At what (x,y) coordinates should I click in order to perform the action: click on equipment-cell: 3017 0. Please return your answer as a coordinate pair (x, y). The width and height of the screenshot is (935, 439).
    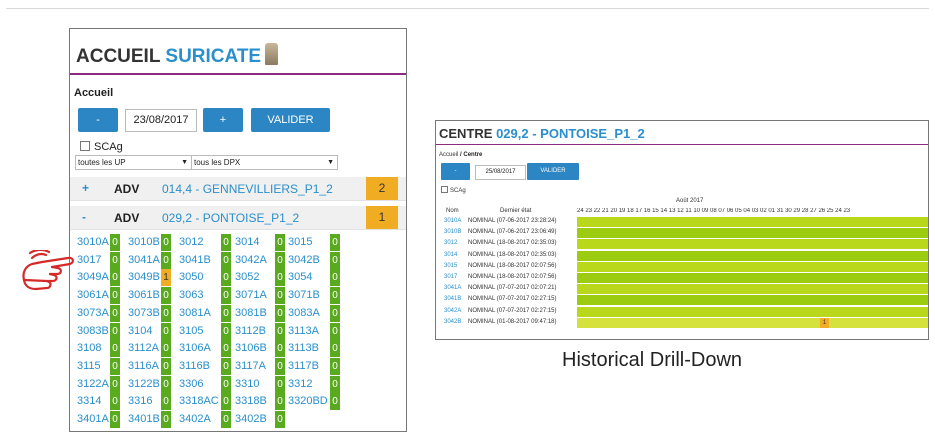
    Looking at the image, I should click on (103, 260).